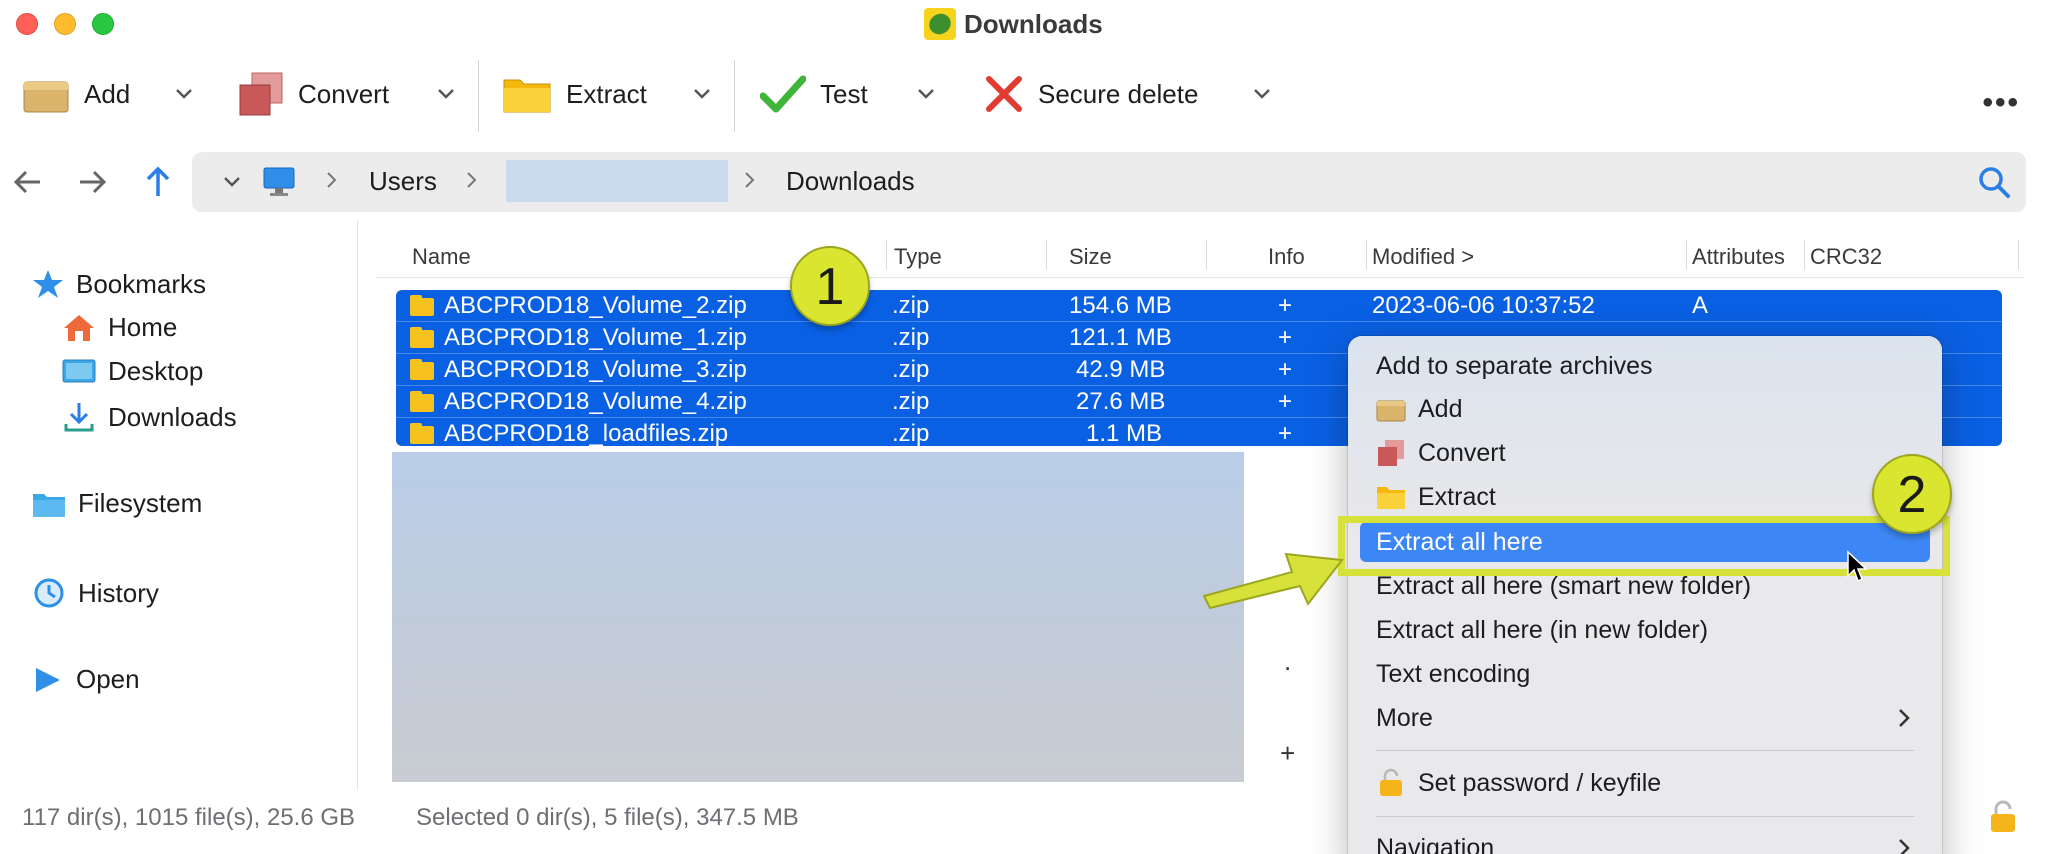 This screenshot has height=854, width=2048. Describe the element at coordinates (918, 257) in the screenshot. I see `column-type: Type` at that location.